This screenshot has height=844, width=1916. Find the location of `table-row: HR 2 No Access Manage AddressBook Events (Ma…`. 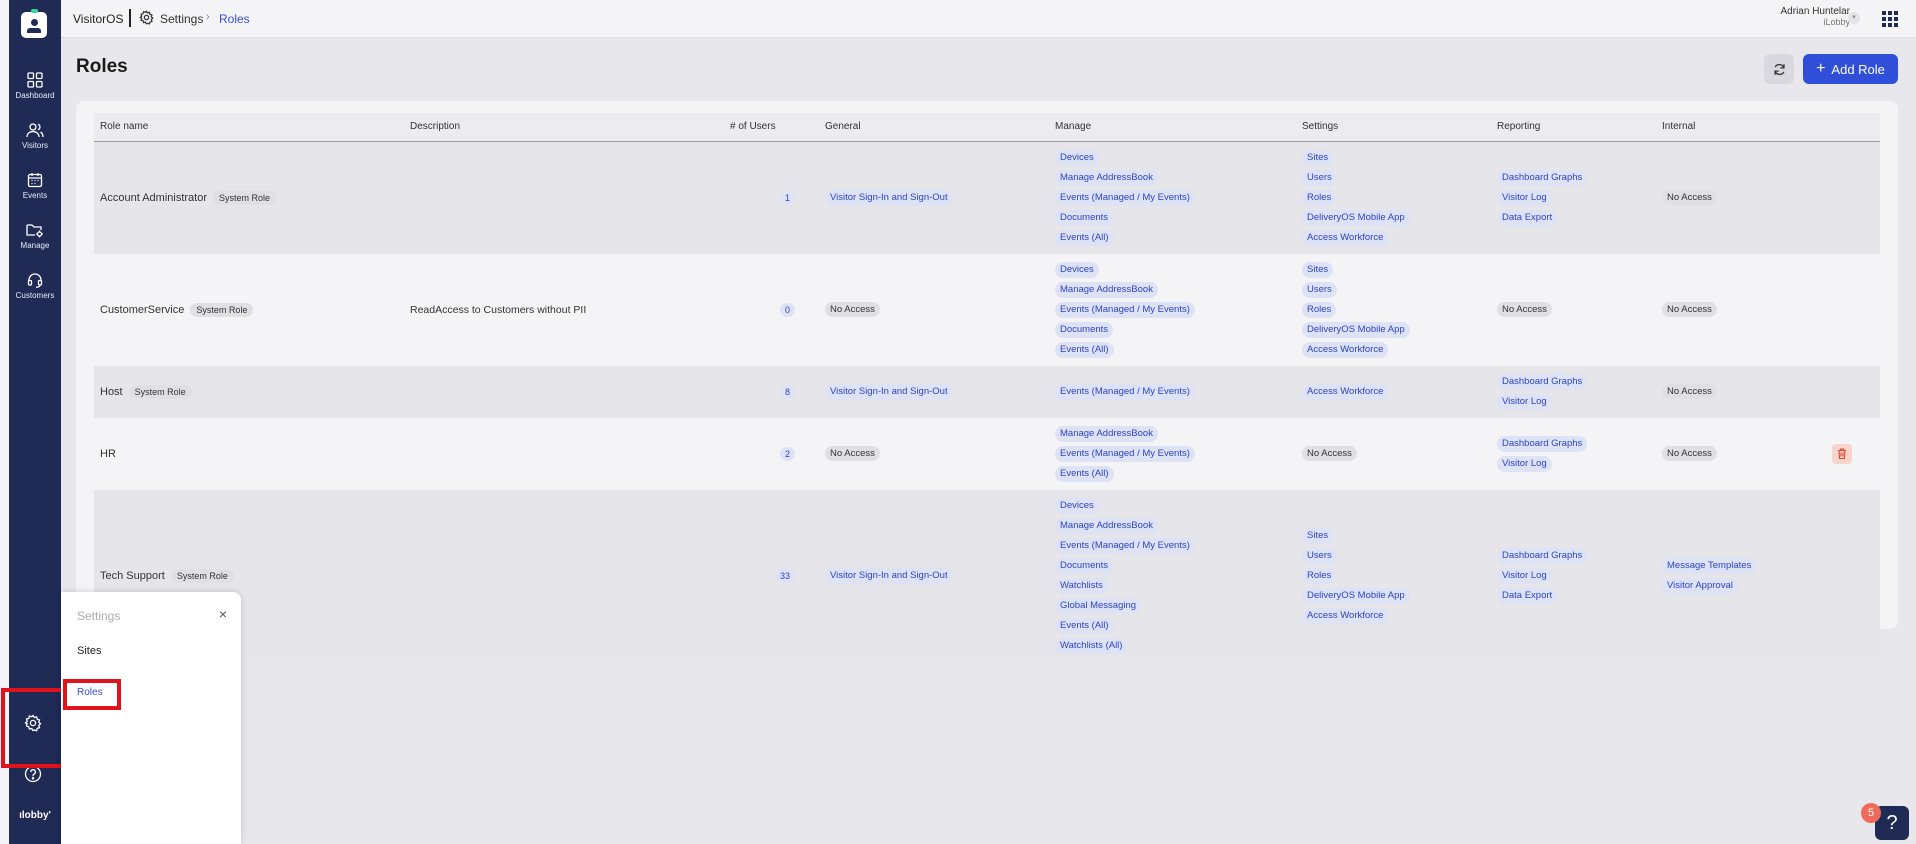

table-row: HR 2 No Access Manage AddressBook Events (Ma… is located at coordinates (987, 453).